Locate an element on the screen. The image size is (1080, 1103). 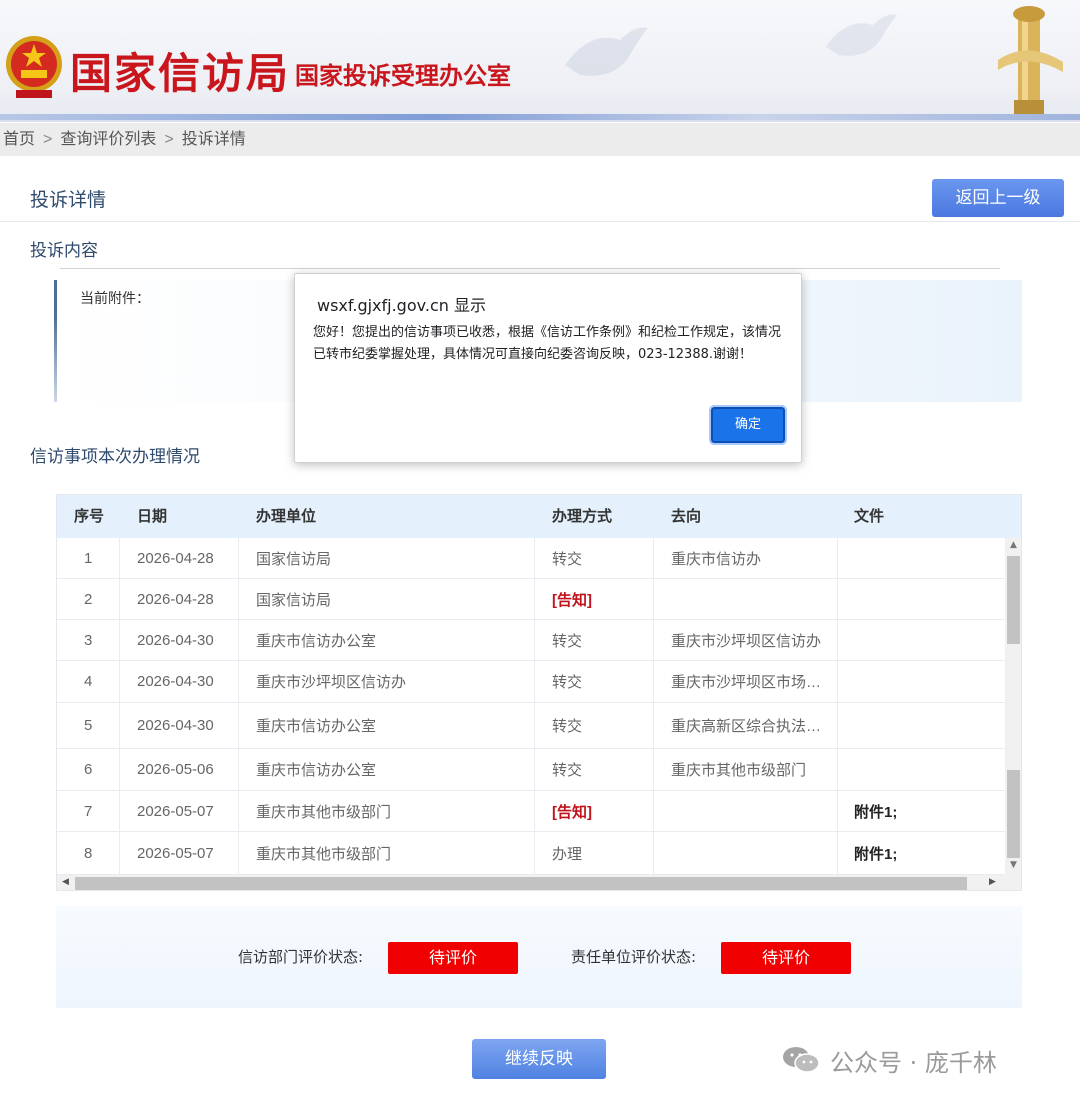
evaluation-panel: 信访部门评价状态: 待评价 责任单位评价状态: 待评价 is located at coordinates (539, 957).